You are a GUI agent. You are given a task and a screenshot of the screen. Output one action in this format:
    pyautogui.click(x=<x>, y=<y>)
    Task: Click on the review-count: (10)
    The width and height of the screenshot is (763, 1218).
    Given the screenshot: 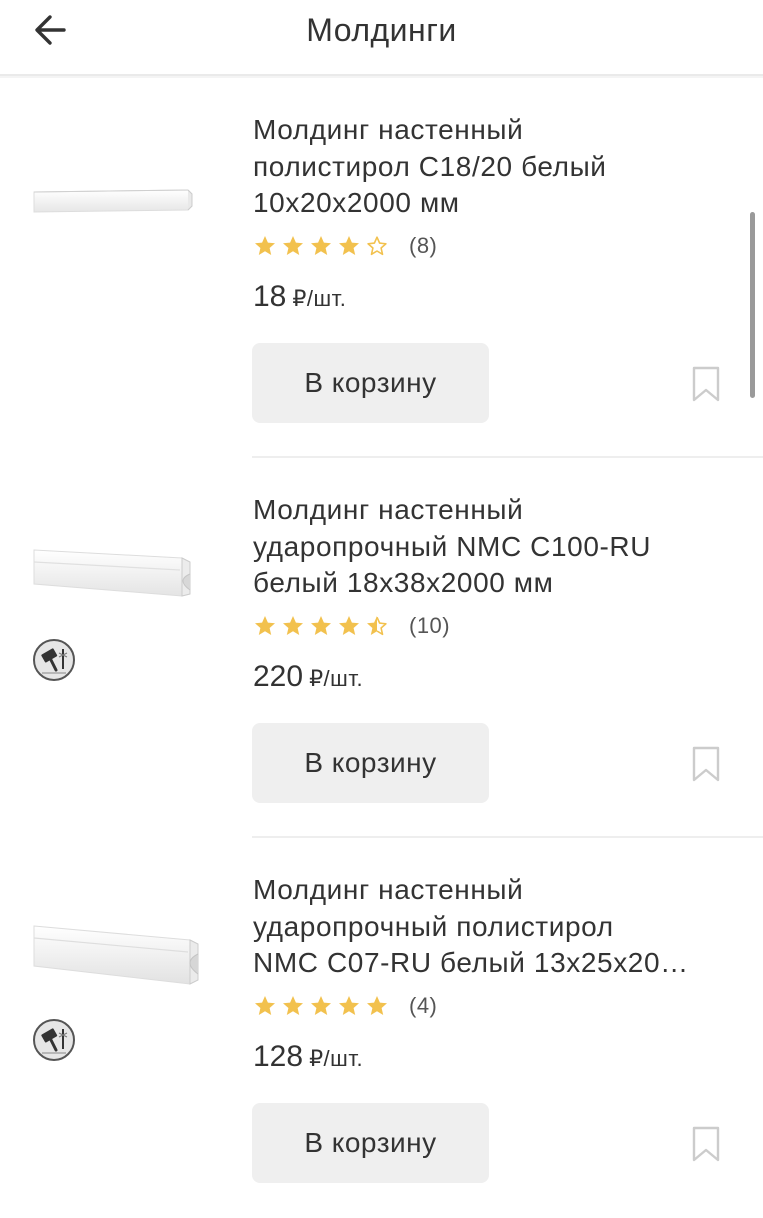 What is the action you would take?
    pyautogui.click(x=429, y=626)
    